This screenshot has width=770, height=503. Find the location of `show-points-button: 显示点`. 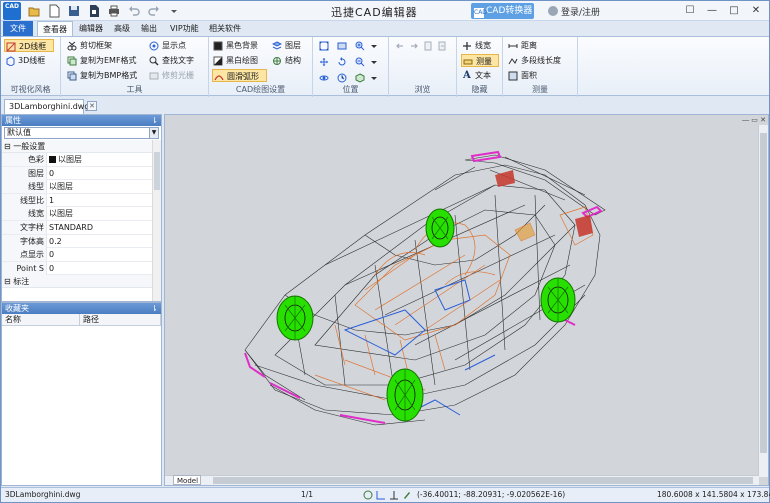

show-points-button: 显示点 is located at coordinates (167, 45).